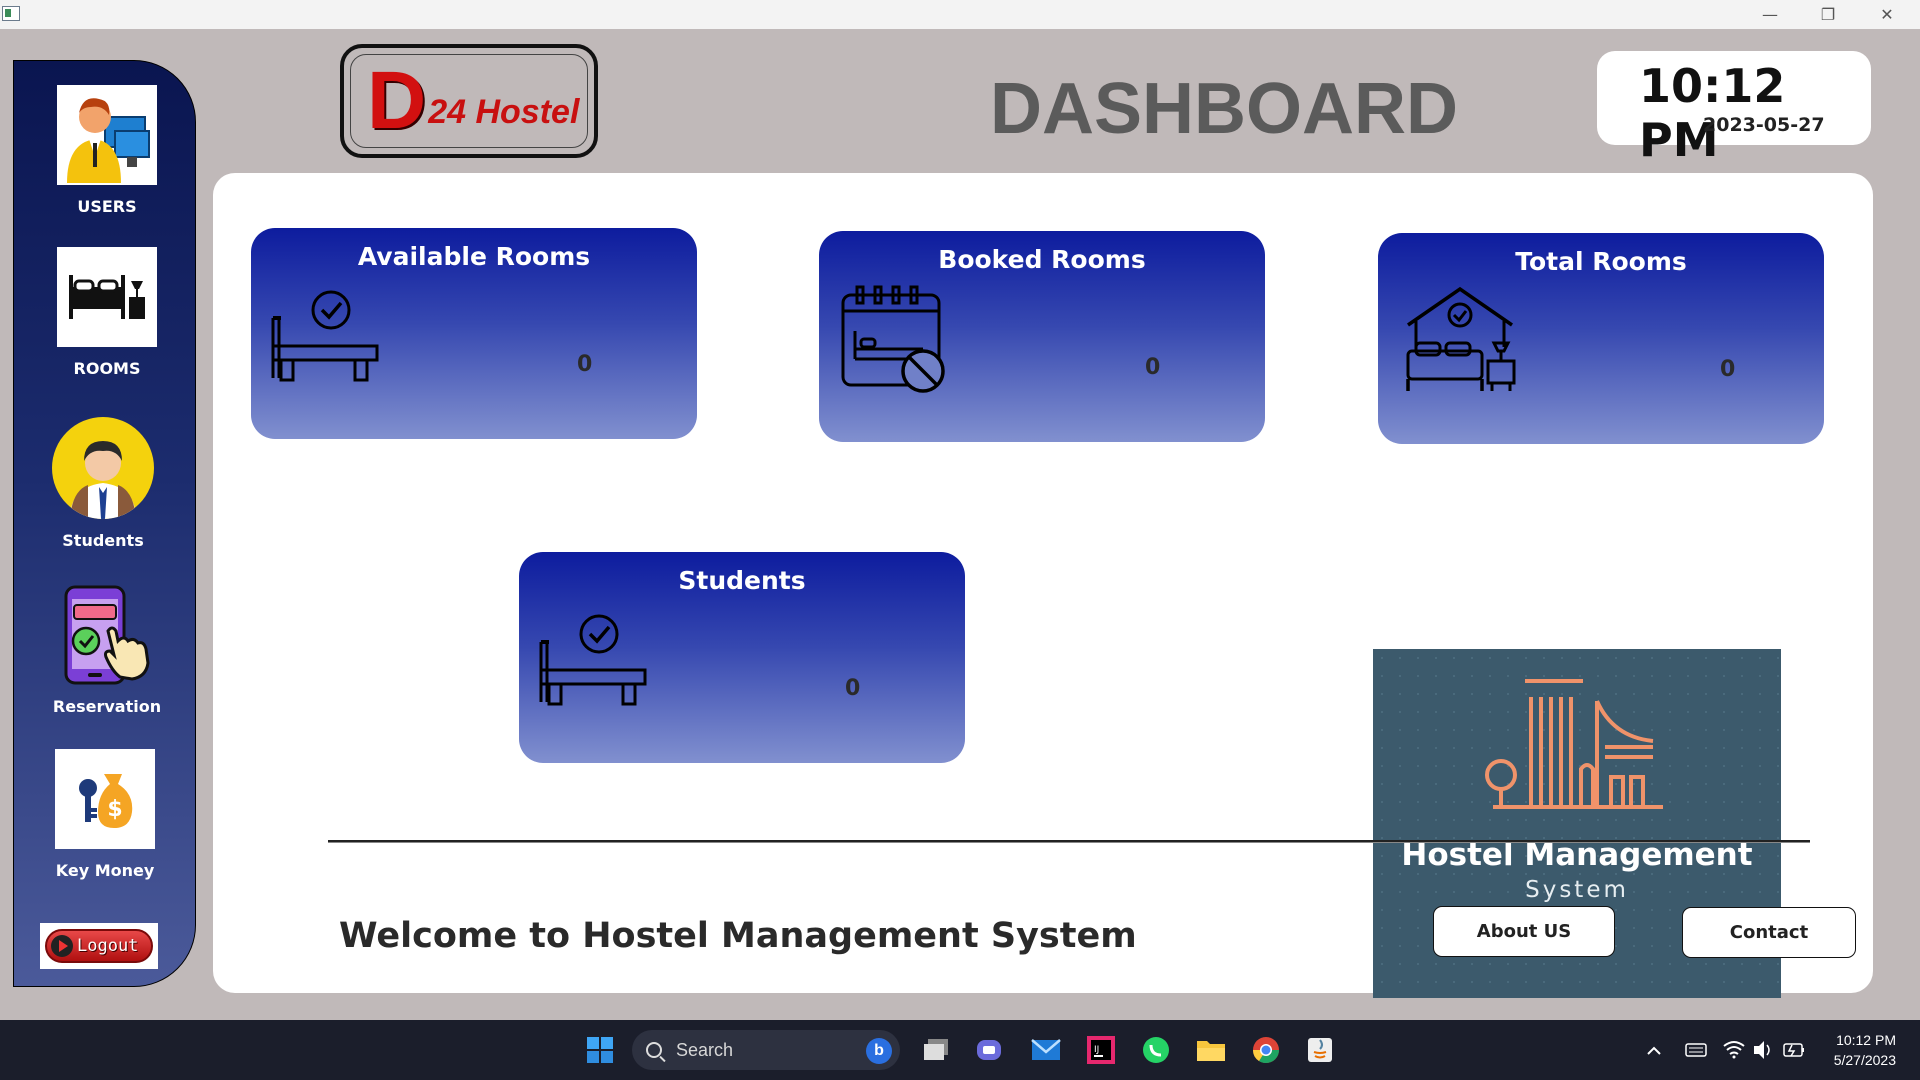 This screenshot has width=1920, height=1080. I want to click on logout-pill: Logout, so click(99, 946).